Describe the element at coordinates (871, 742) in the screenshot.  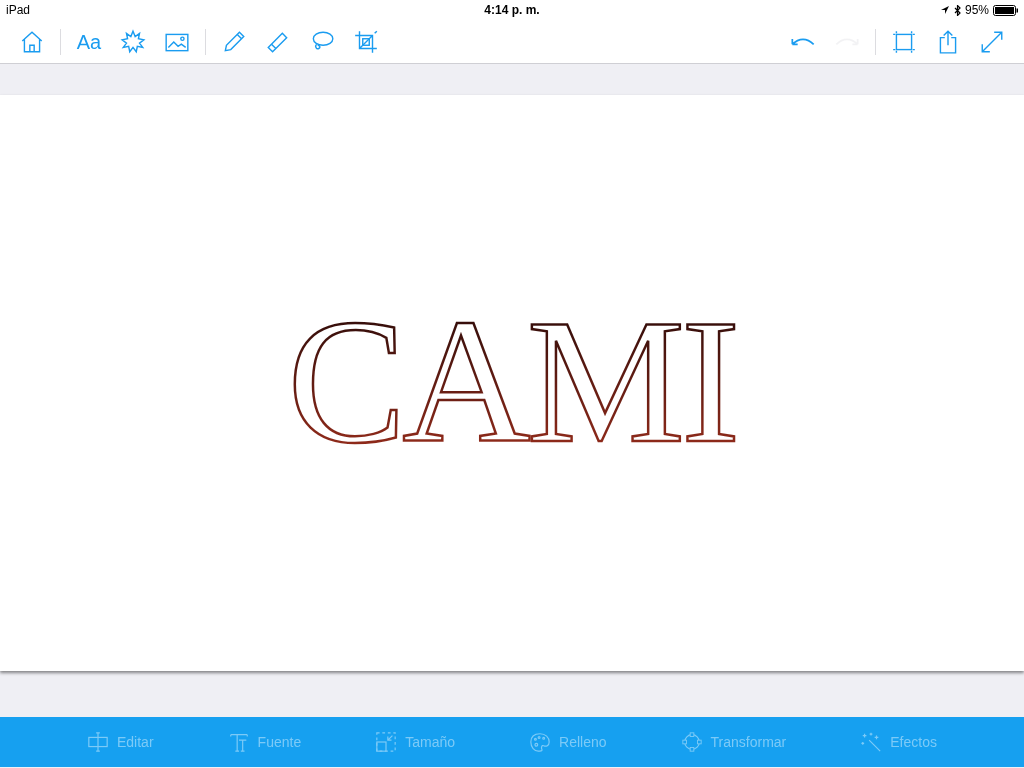
I see `magic-wand-icon` at that location.